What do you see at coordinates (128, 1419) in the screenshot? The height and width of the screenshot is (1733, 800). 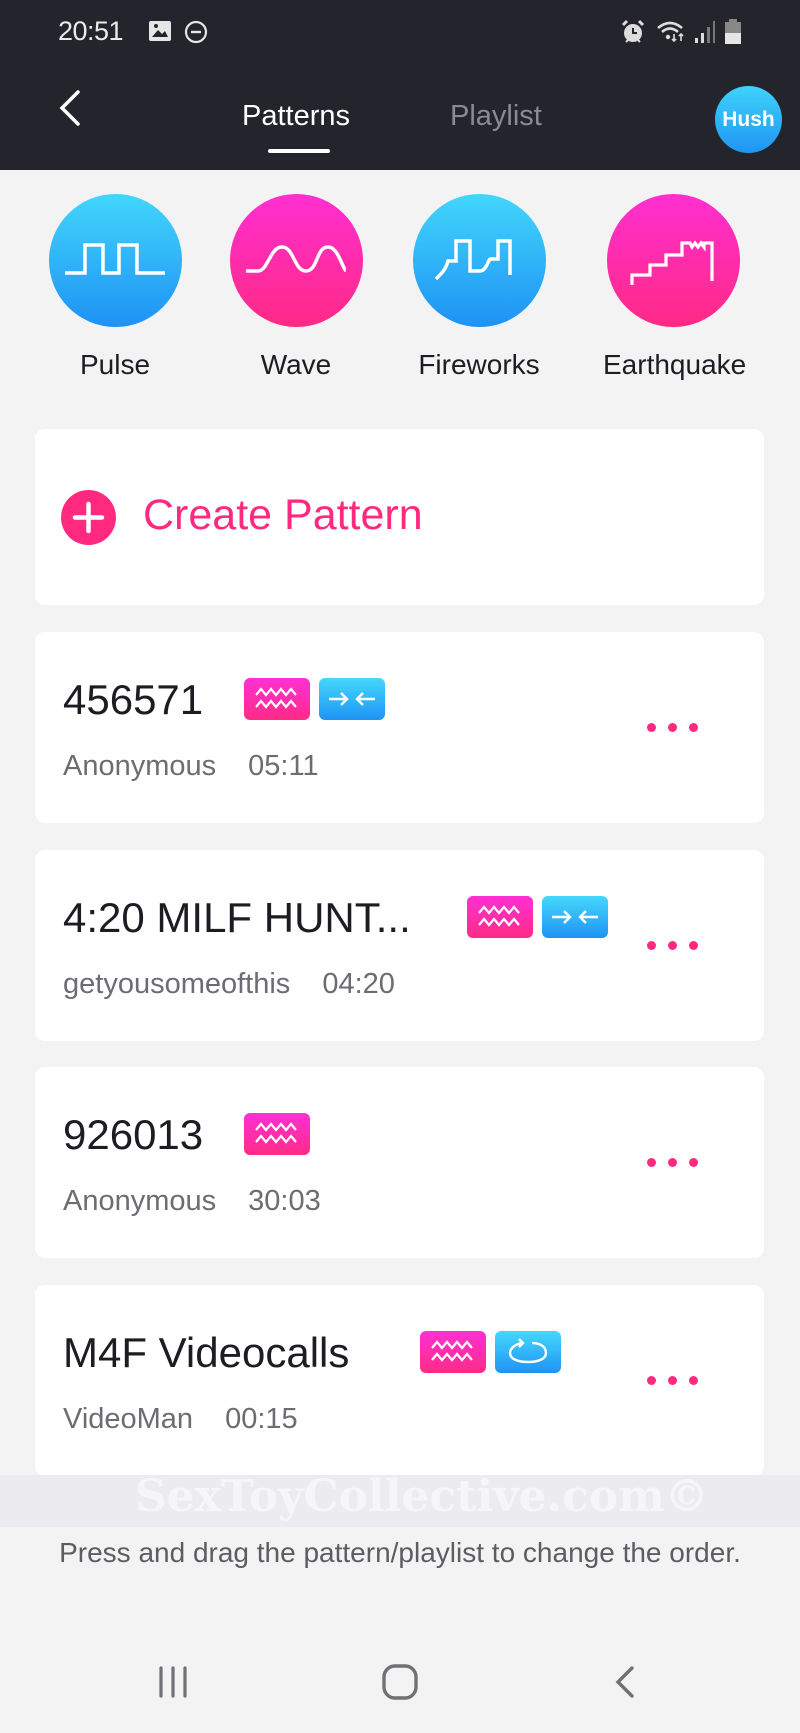 I see `pattern-author: VideoMan` at bounding box center [128, 1419].